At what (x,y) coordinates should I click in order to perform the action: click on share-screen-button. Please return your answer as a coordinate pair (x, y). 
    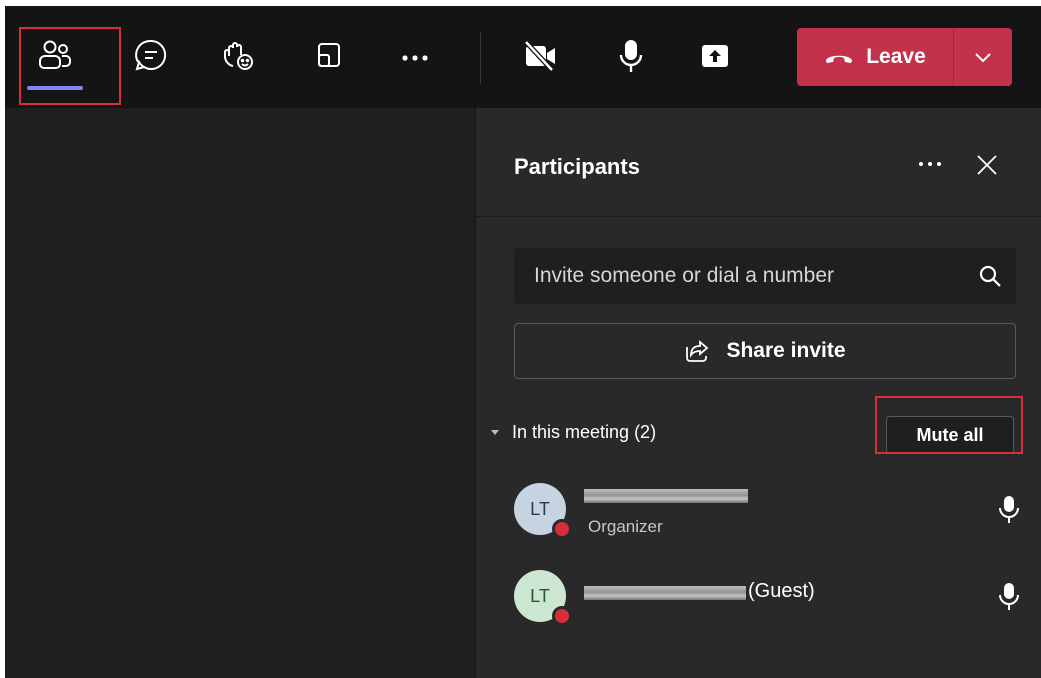
    Looking at the image, I should click on (715, 63).